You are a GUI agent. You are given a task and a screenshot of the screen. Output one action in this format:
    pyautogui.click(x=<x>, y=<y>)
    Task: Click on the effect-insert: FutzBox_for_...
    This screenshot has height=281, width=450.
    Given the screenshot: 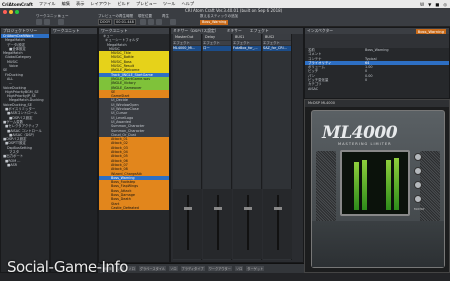 What is the action you would take?
    pyautogui.click(x=247, y=48)
    